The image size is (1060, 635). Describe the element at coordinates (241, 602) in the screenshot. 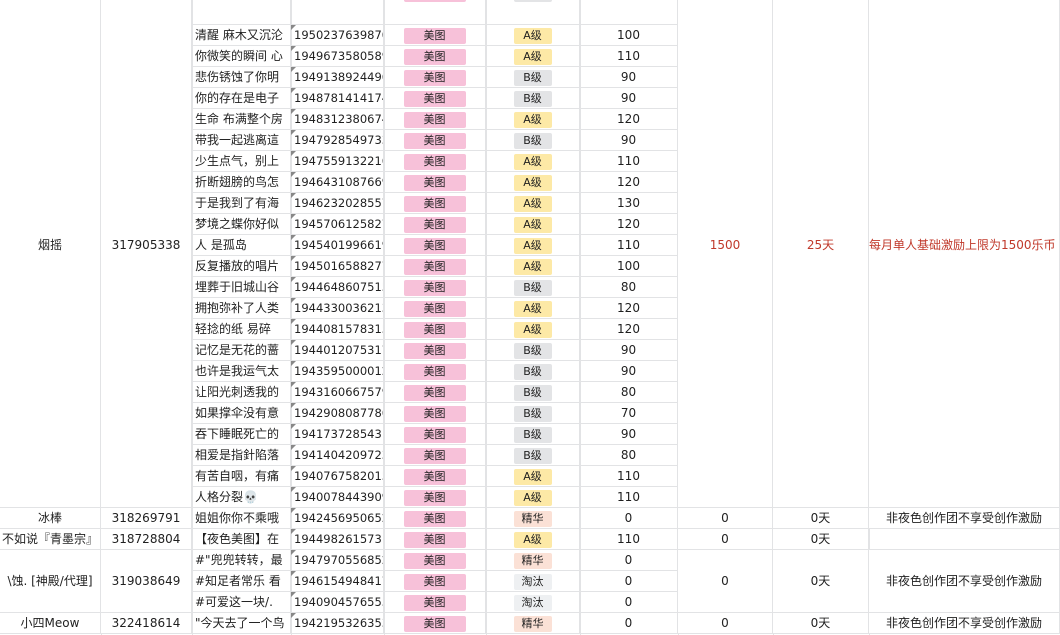

I see `title-cell: #可爱这一块/.` at that location.